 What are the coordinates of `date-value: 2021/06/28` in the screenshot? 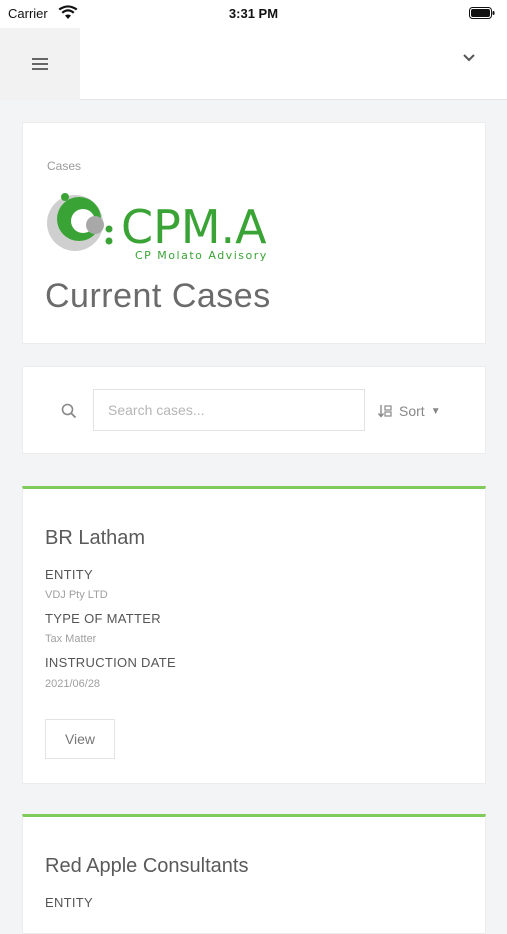 It's located at (73, 684).